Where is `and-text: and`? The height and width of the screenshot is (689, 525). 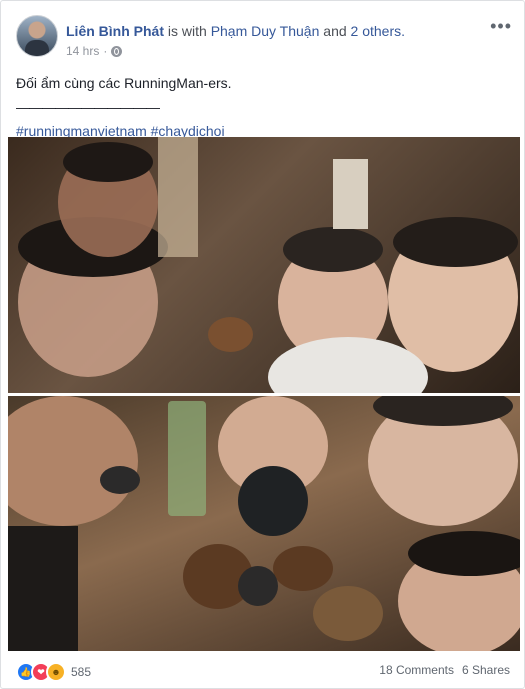
and-text: and is located at coordinates (335, 31).